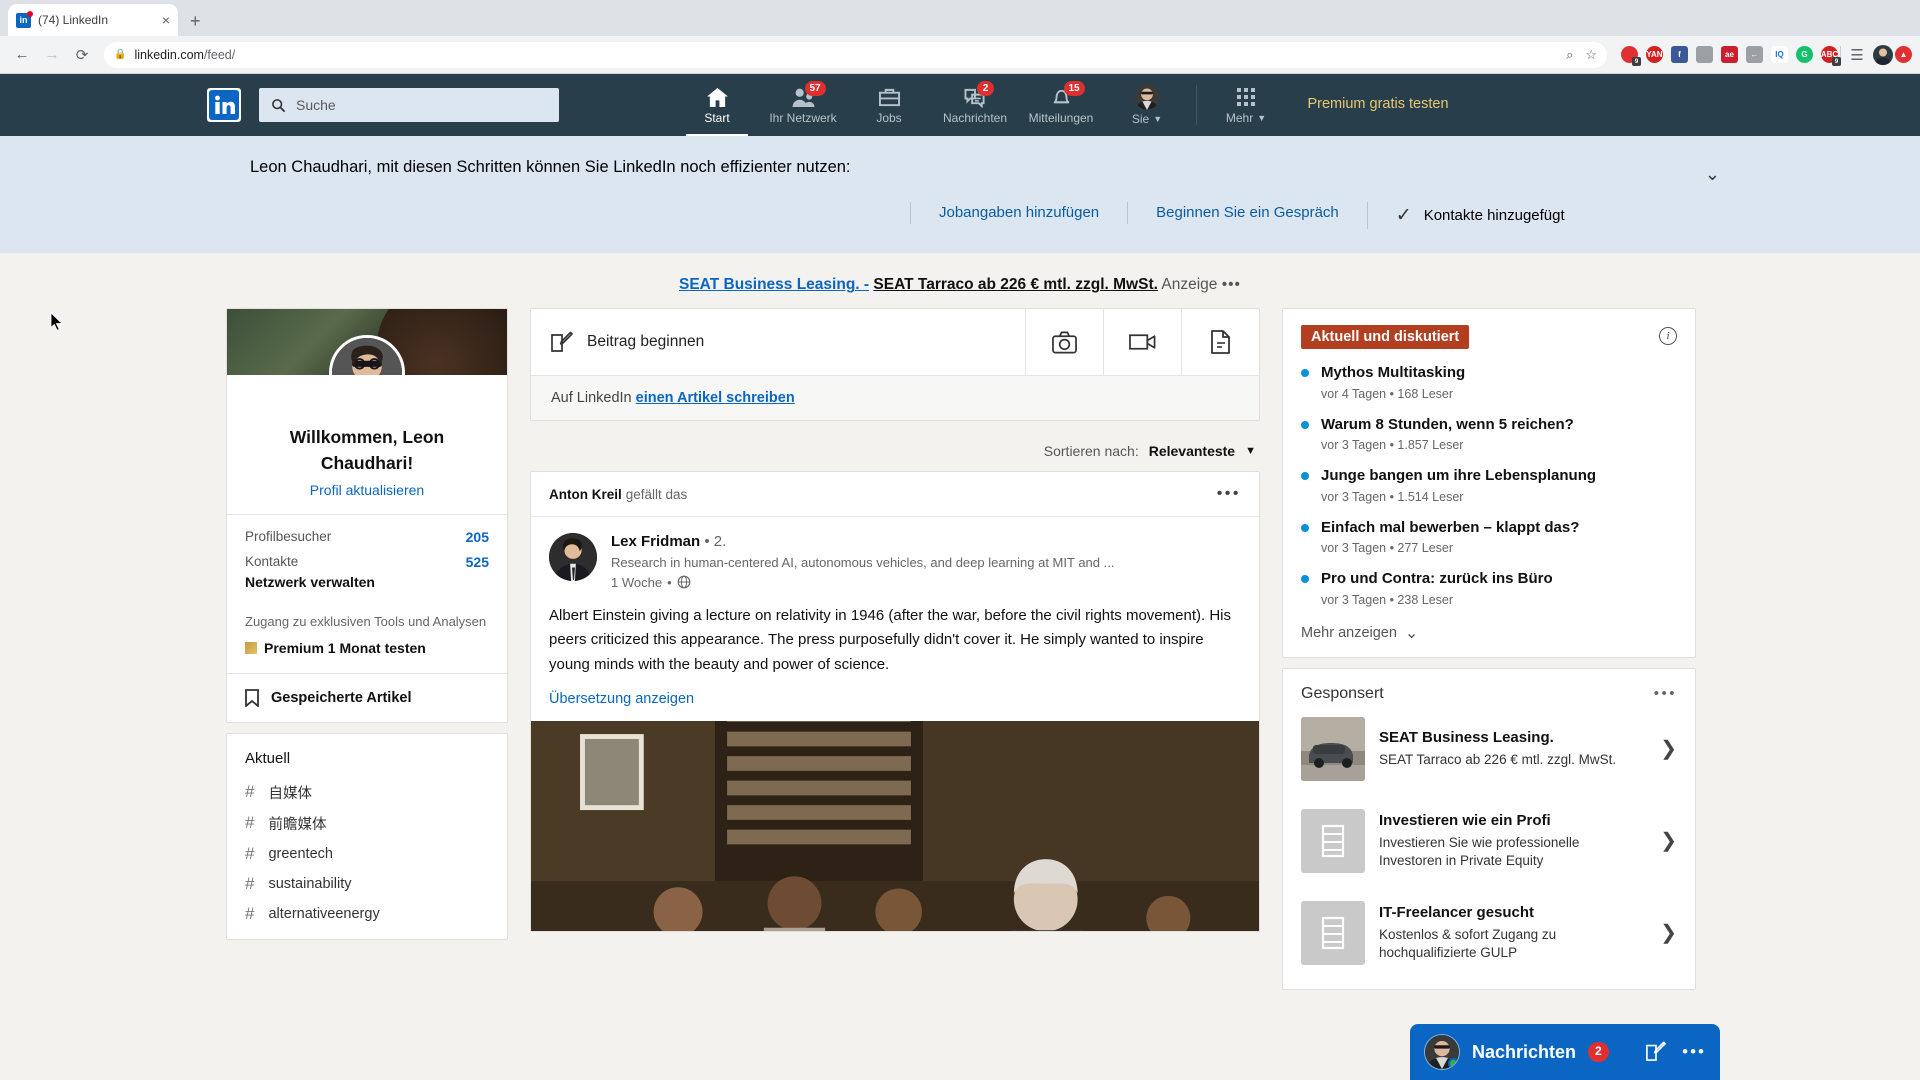  What do you see at coordinates (683, 582) in the screenshot?
I see `globe-icon` at bounding box center [683, 582].